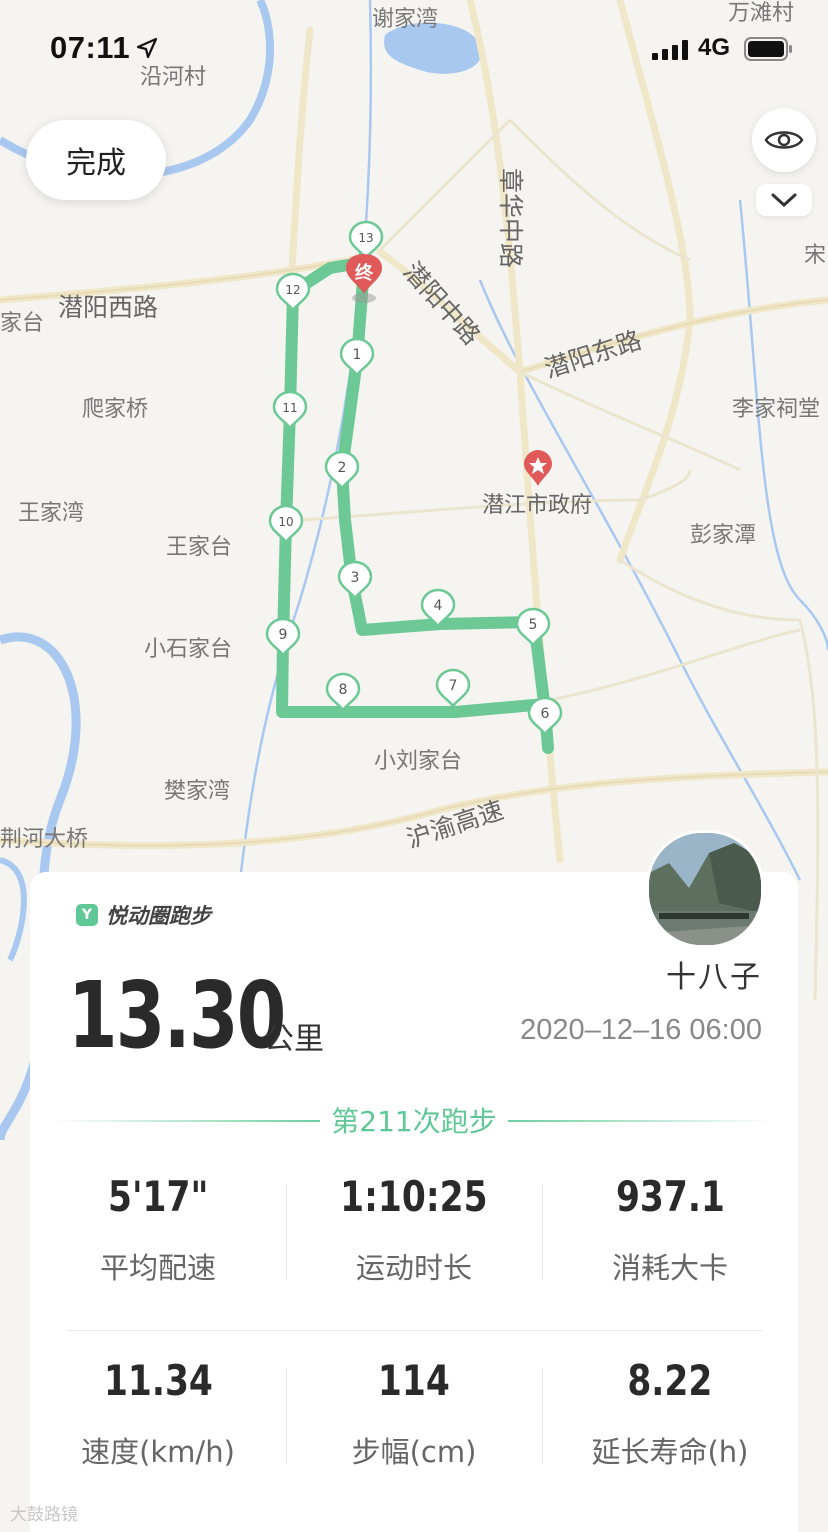 This screenshot has height=1532, width=828. Describe the element at coordinates (177, 1015) in the screenshot. I see `distance-value: 13.30` at that location.